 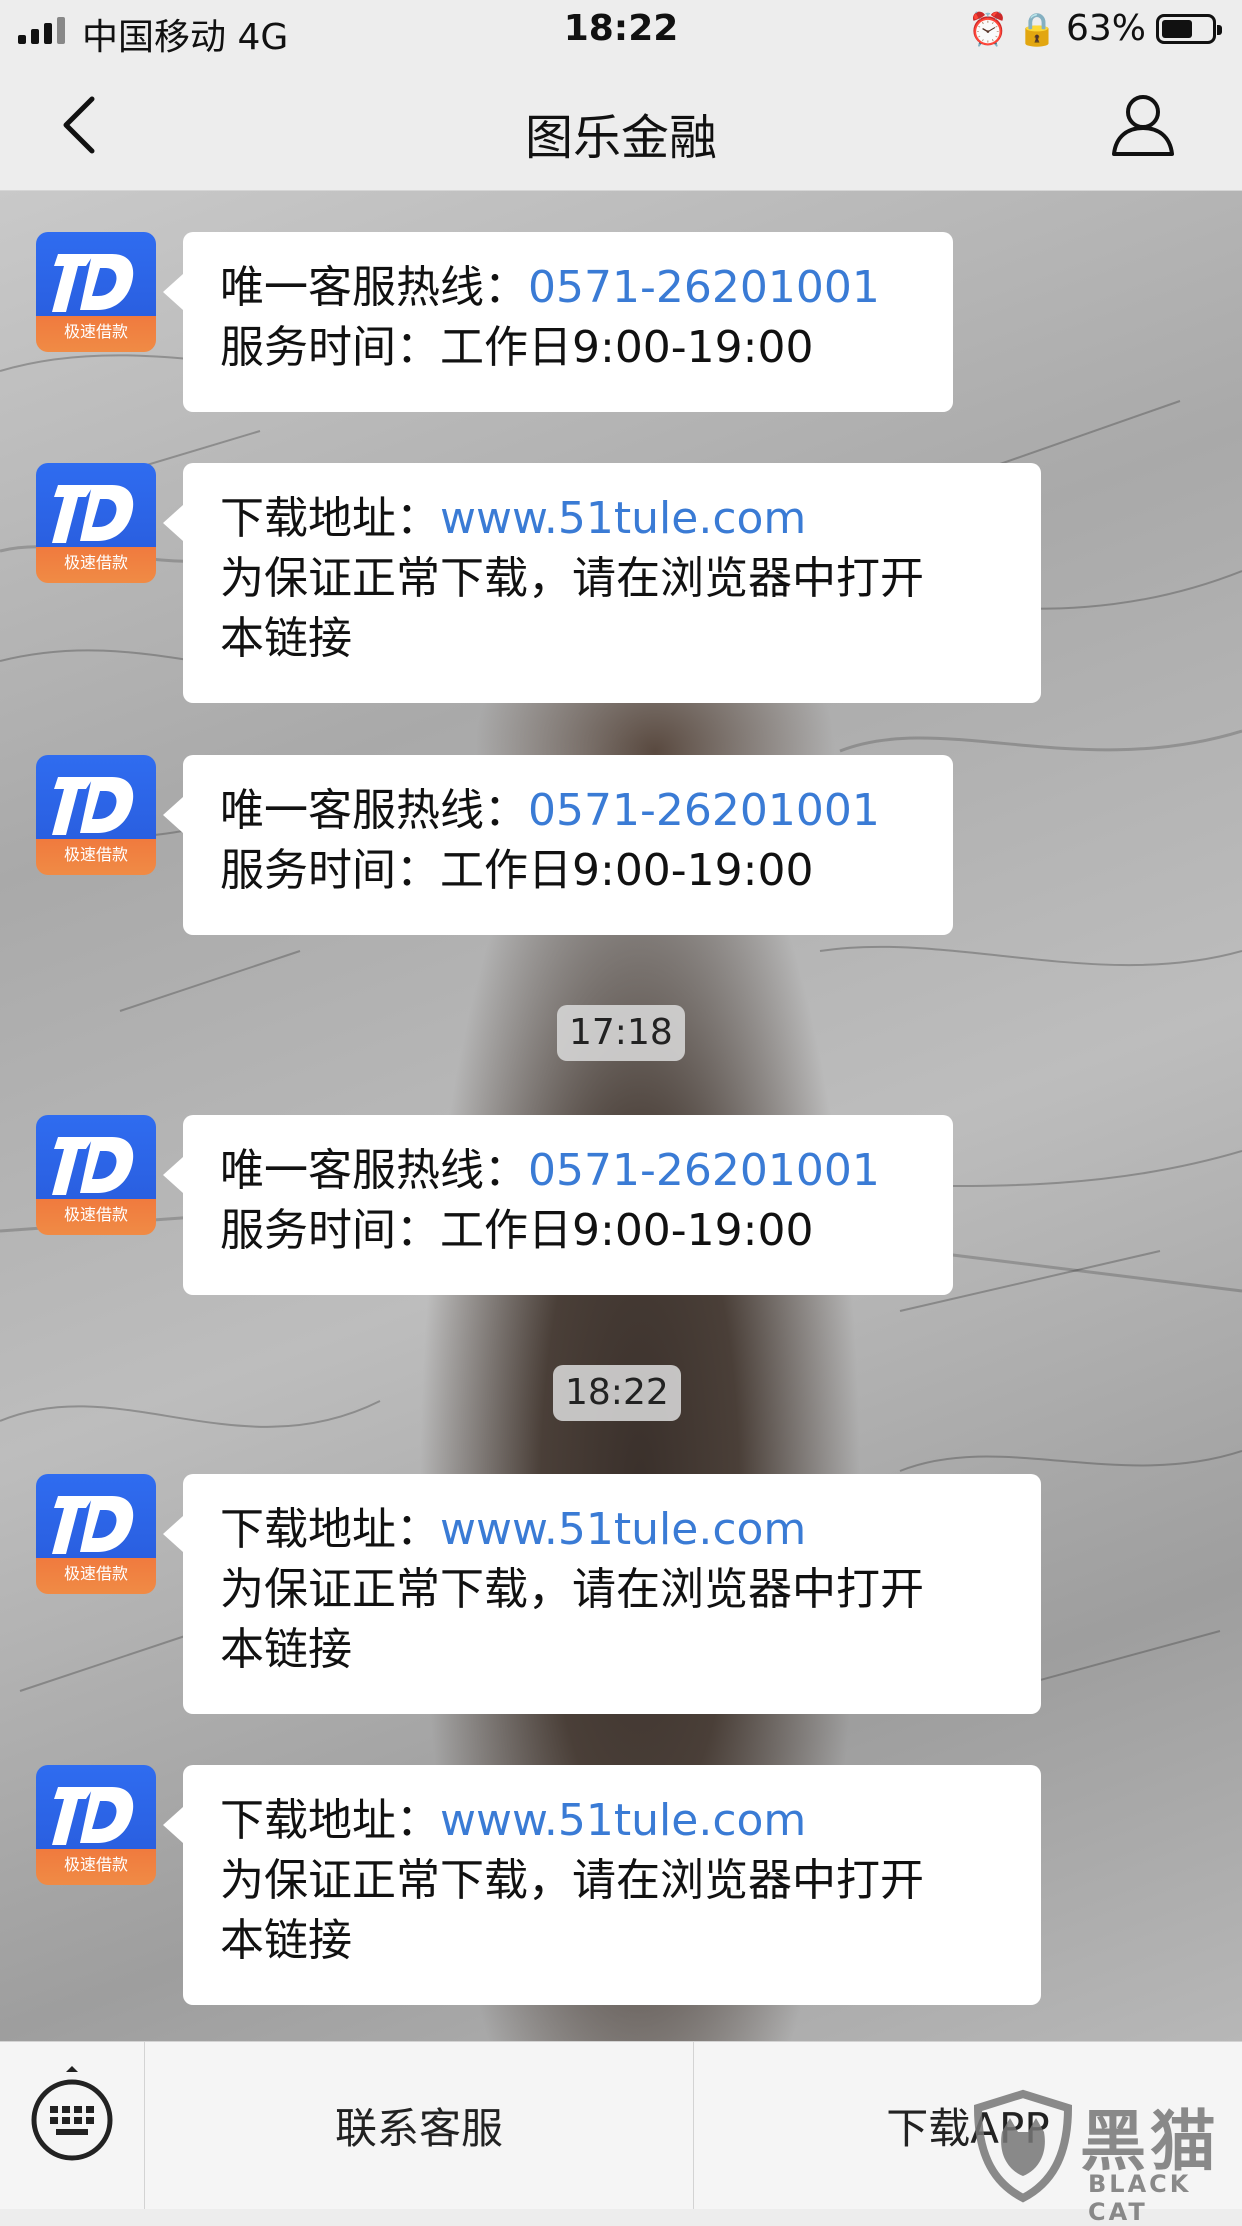 I want to click on black-cat-watermark: 黑猫 BLACK CAT, so click(x=1103, y=2157).